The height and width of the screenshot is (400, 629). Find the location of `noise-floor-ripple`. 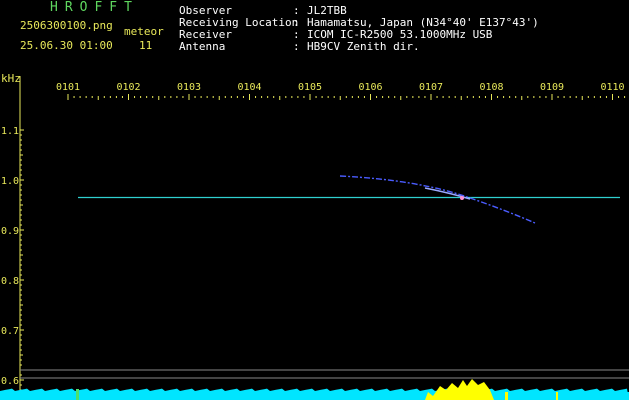

noise-floor-ripple is located at coordinates (314, 394).